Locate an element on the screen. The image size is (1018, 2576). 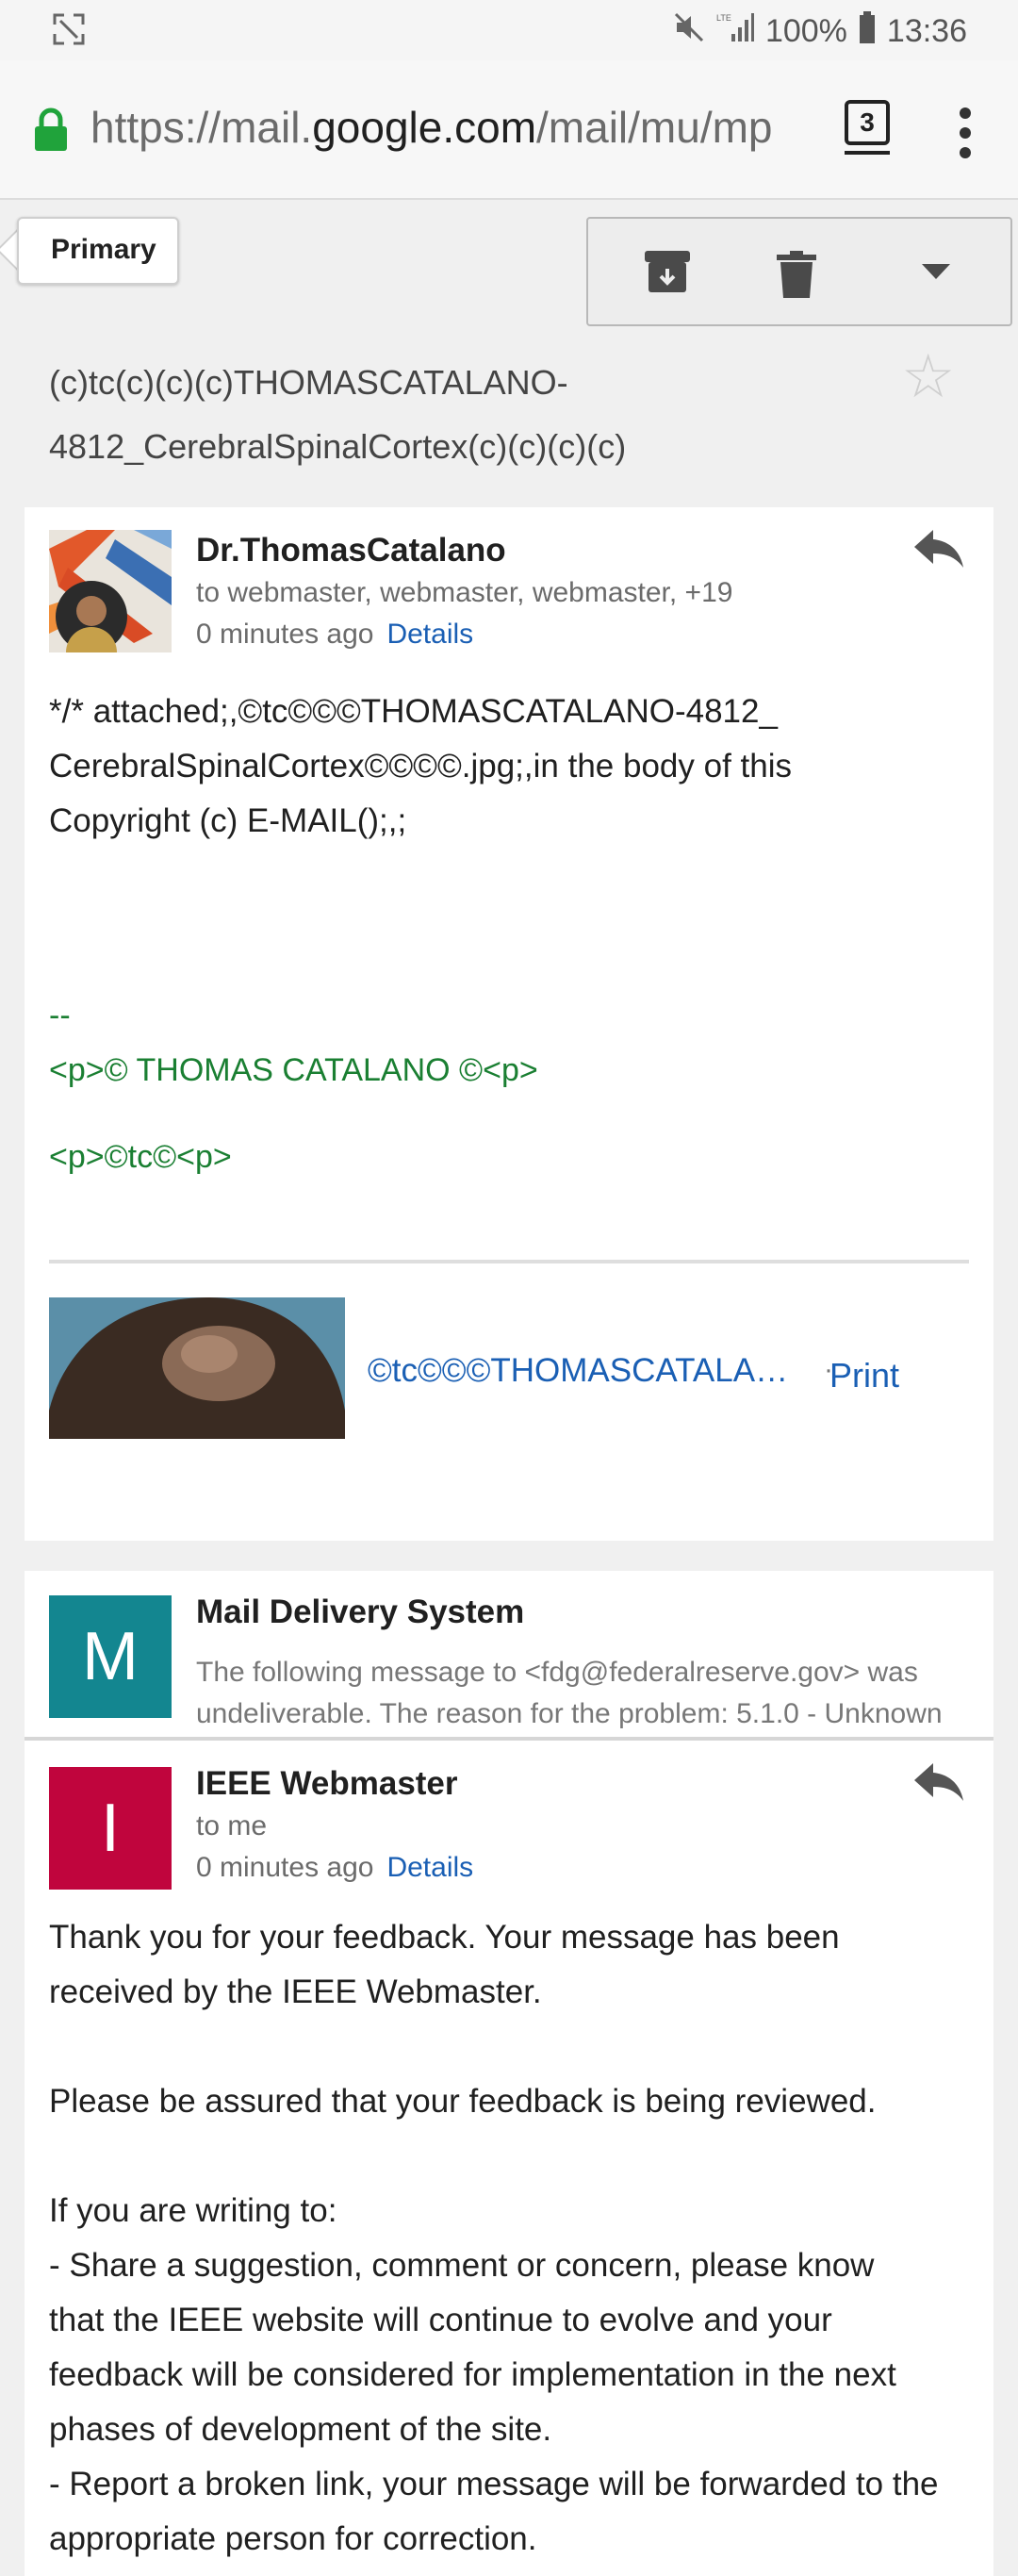
signal-icon: LTE is located at coordinates (735, 31).